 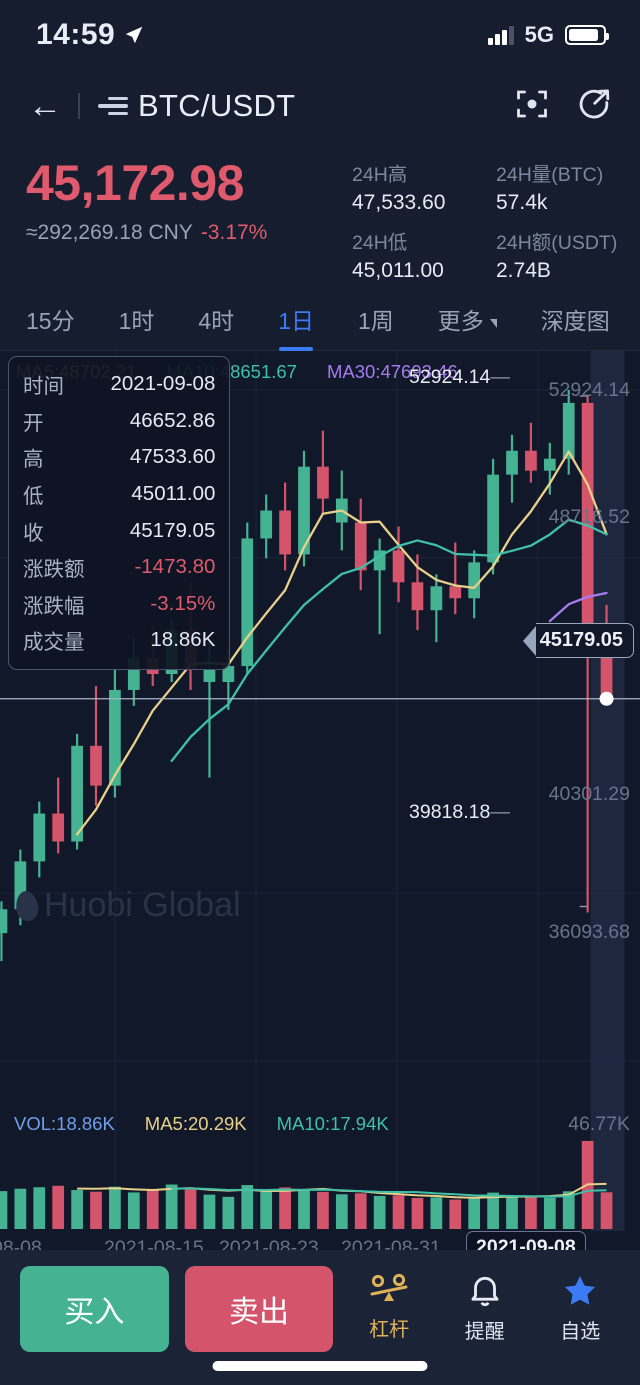 I want to click on status-time: 14:59, so click(x=76, y=34).